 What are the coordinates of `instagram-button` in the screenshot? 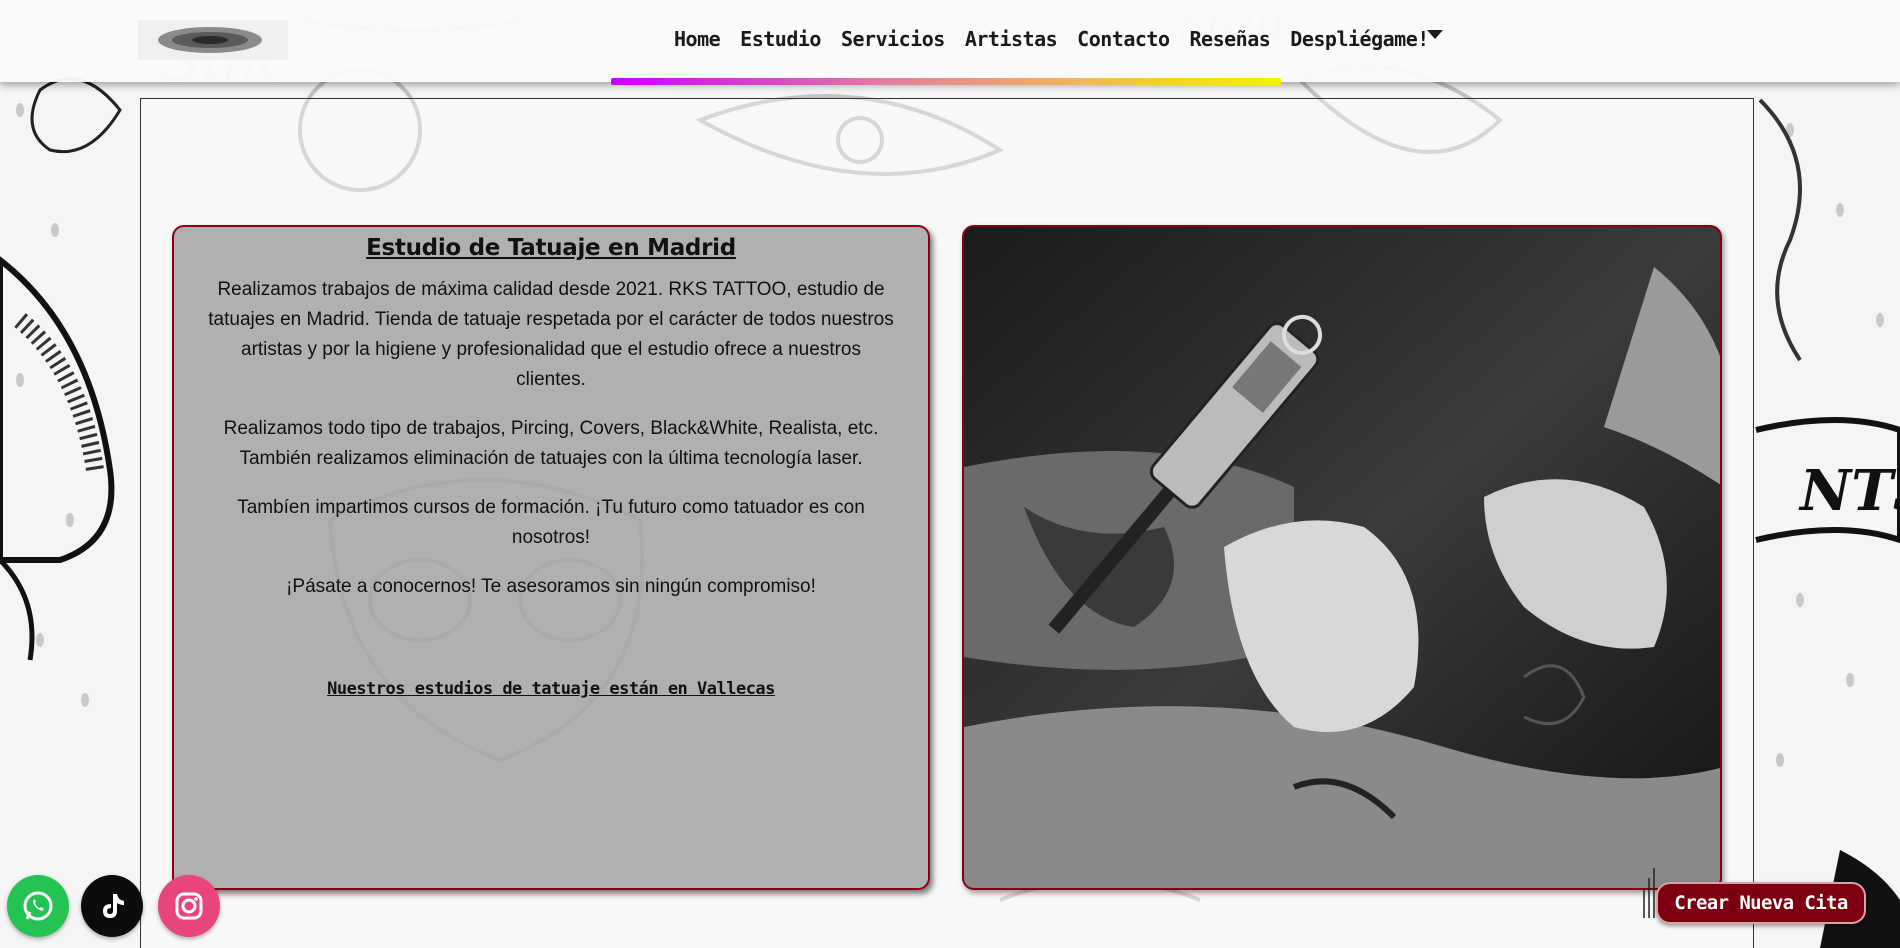 It's located at (189, 906).